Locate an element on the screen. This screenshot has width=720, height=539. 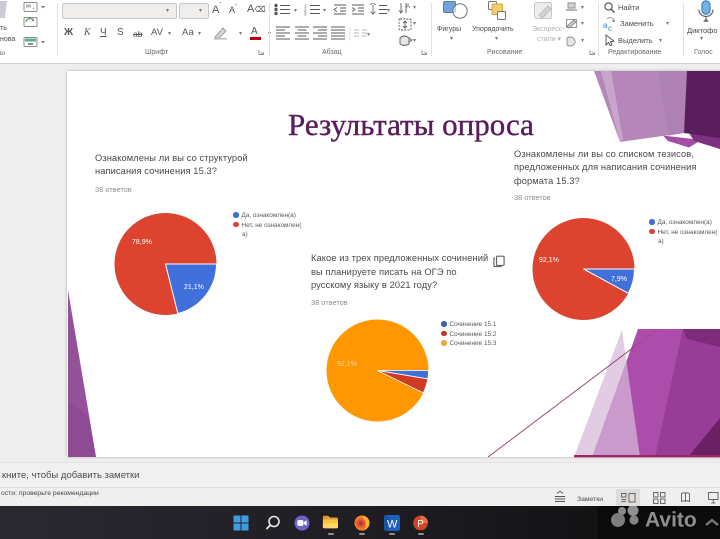
svg-text: 7,9% is located at coordinates (619, 279).